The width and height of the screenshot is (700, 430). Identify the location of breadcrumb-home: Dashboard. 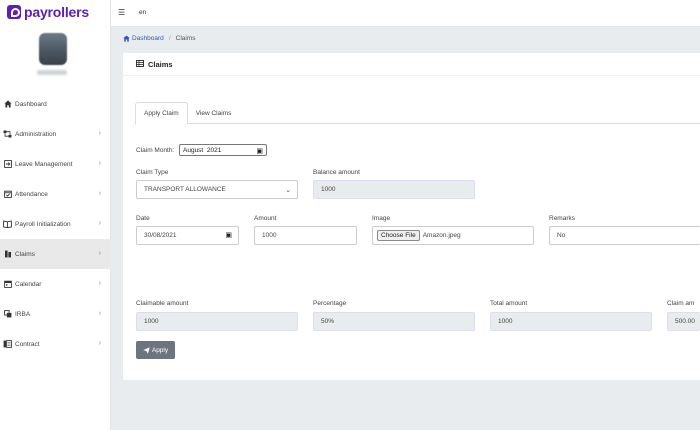
(143, 38).